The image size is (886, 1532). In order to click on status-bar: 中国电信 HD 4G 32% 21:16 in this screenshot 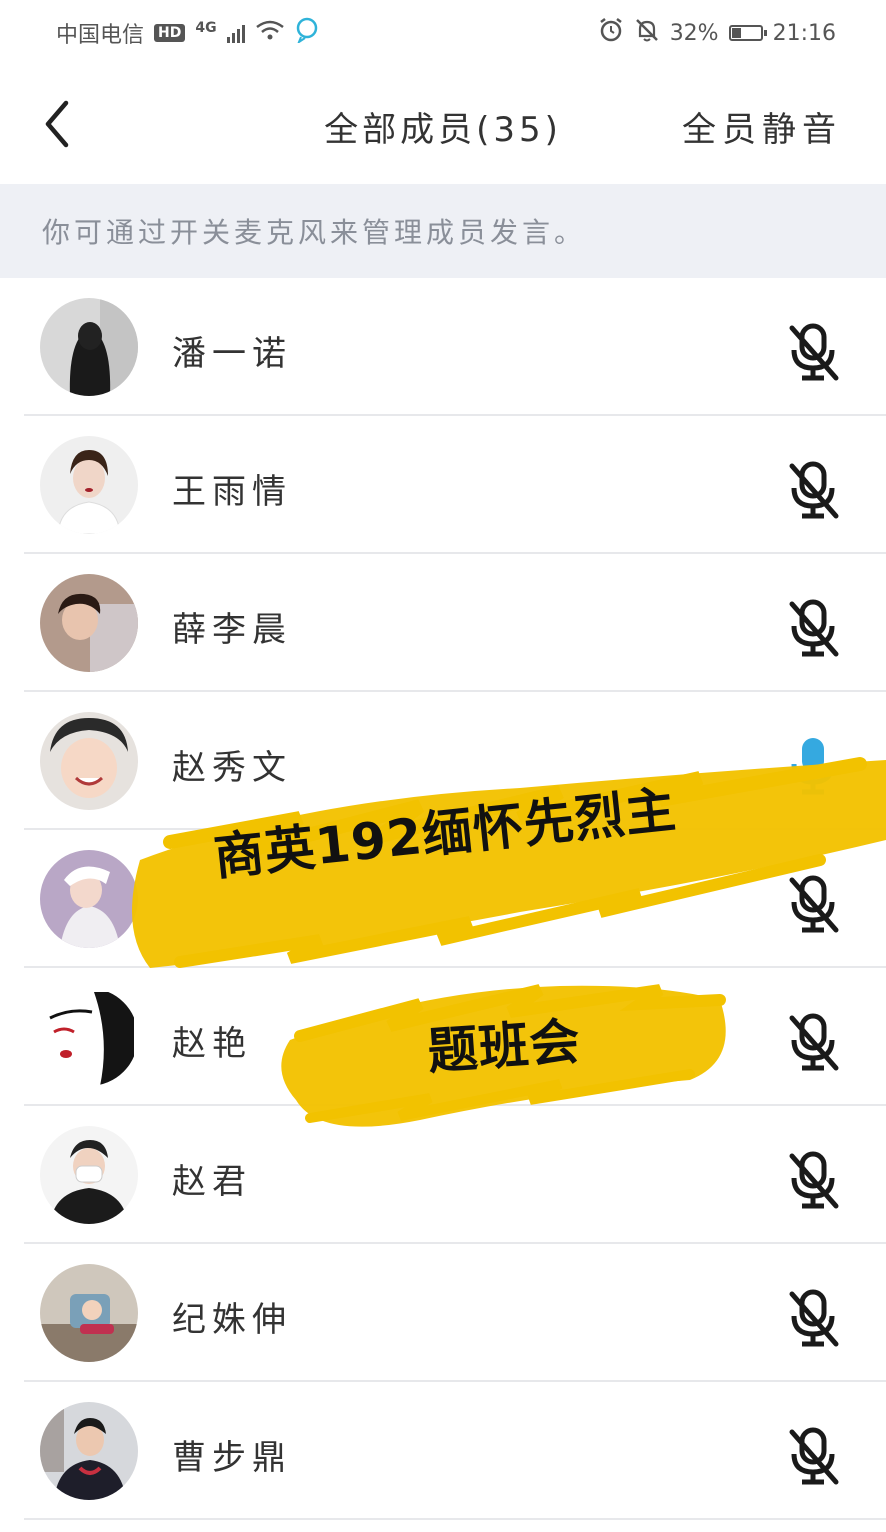, I will do `click(443, 33)`.